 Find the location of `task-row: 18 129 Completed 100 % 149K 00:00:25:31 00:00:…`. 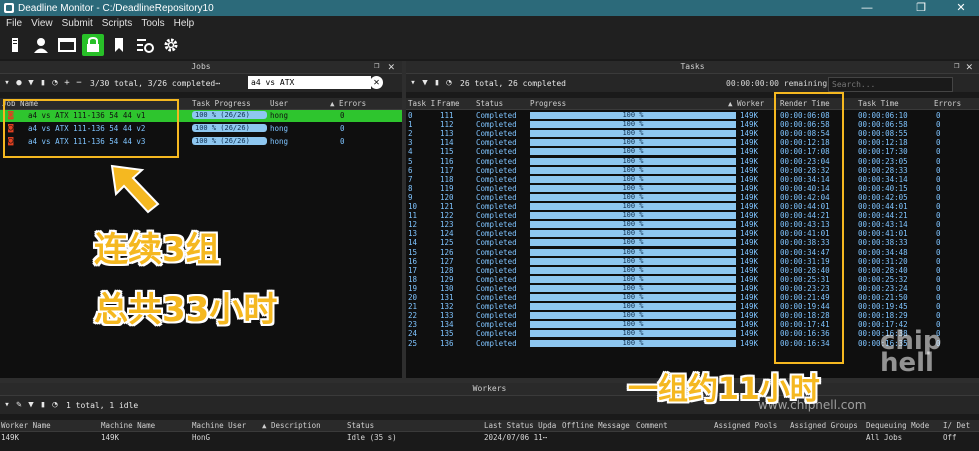

task-row: 18 129 Completed 100 % 149K 00:00:25:31 00:00:… is located at coordinates (692, 279).